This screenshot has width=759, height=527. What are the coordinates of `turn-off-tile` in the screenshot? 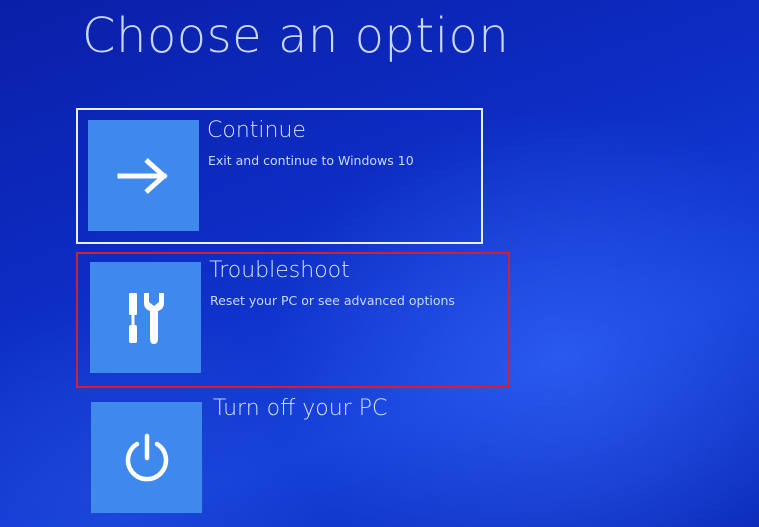 It's located at (146, 457).